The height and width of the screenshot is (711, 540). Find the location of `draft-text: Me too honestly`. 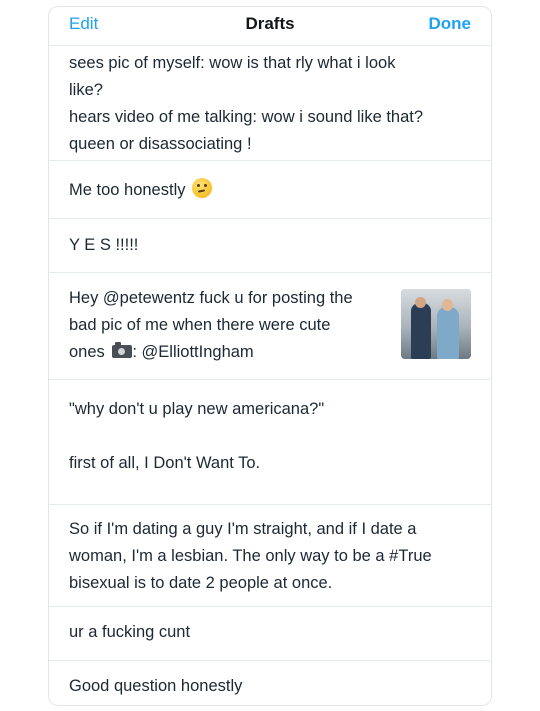

draft-text: Me too honestly is located at coordinates (270, 190).